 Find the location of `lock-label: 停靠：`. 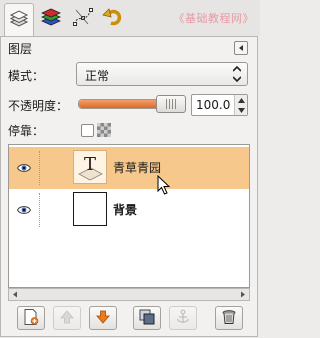

lock-label: 停靠： is located at coordinates (26, 131).